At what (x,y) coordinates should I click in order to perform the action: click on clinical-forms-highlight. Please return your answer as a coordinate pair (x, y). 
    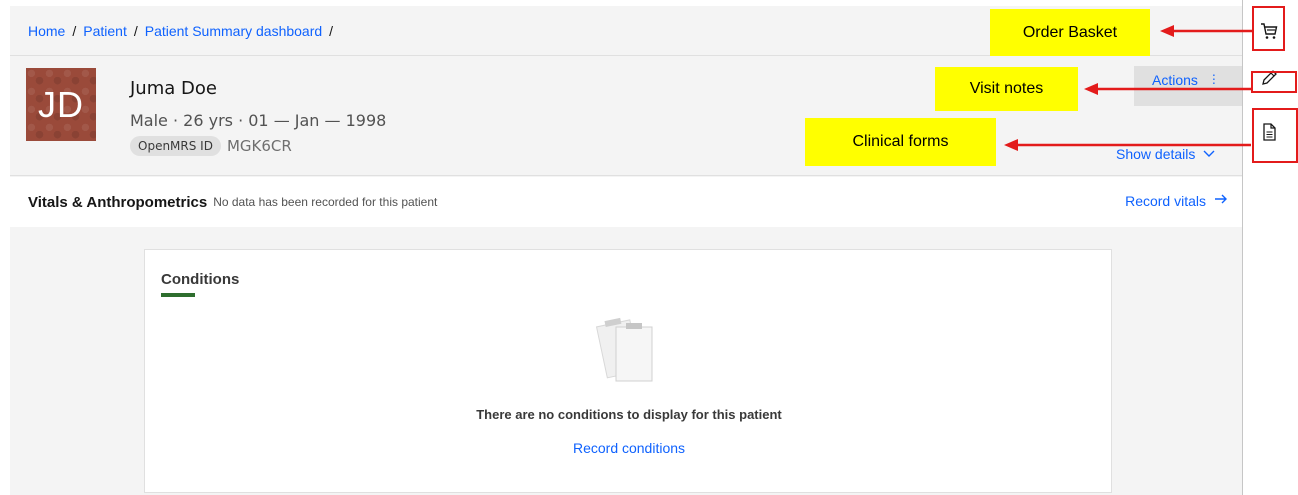
    Looking at the image, I should click on (1275, 135).